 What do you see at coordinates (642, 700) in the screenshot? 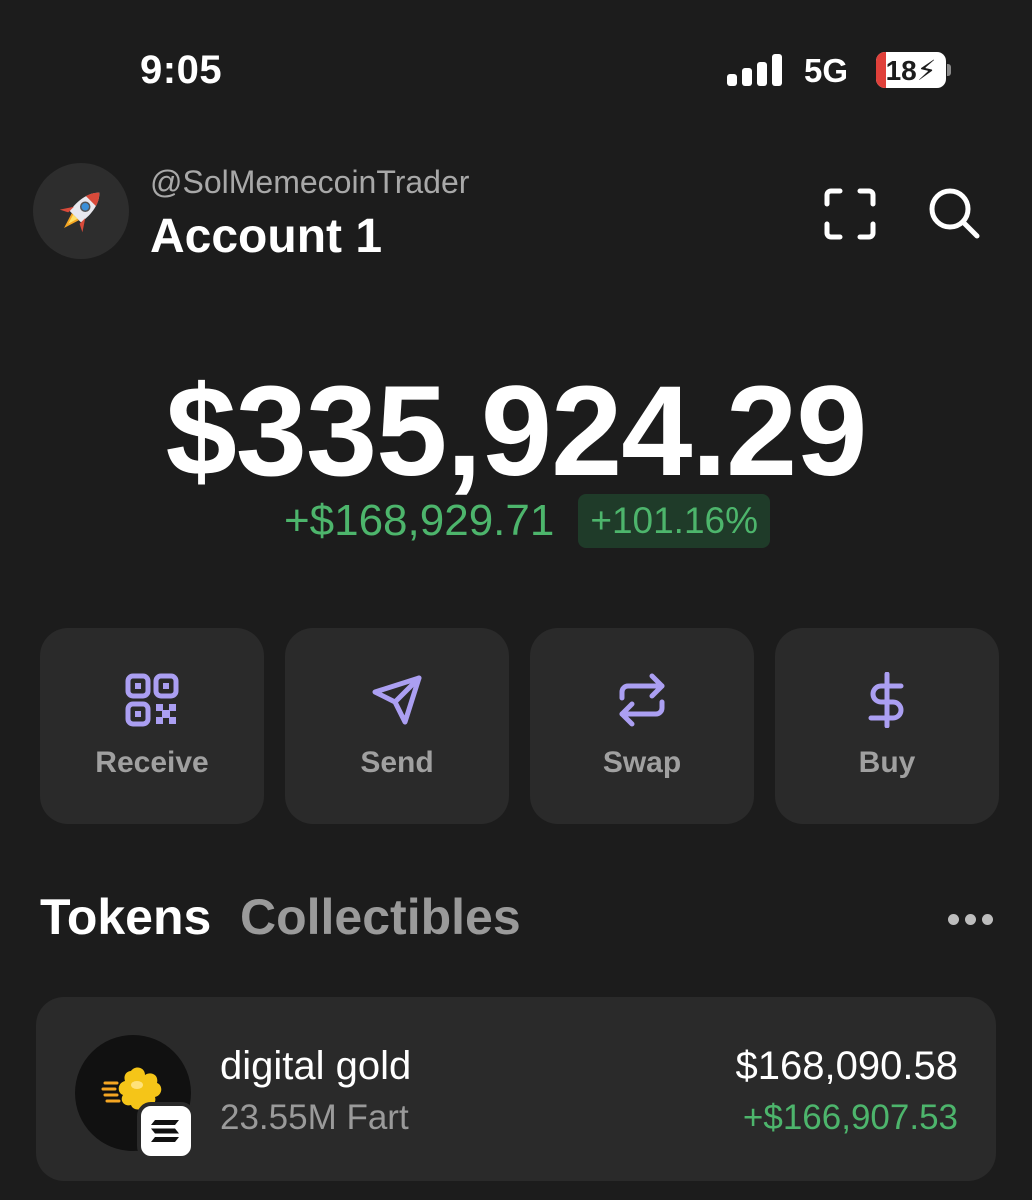
I see `swap-icon` at bounding box center [642, 700].